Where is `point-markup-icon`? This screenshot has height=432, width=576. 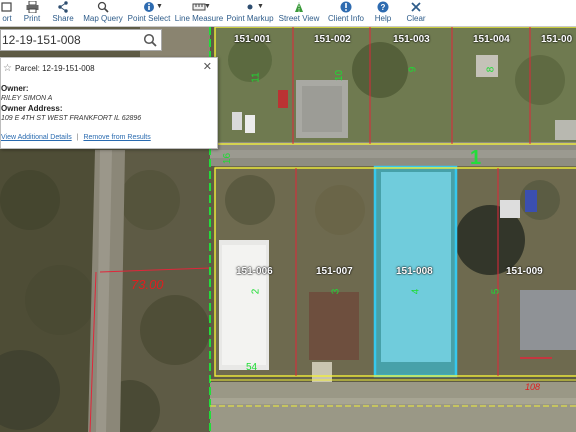
point-markup-icon is located at coordinates (250, 6).